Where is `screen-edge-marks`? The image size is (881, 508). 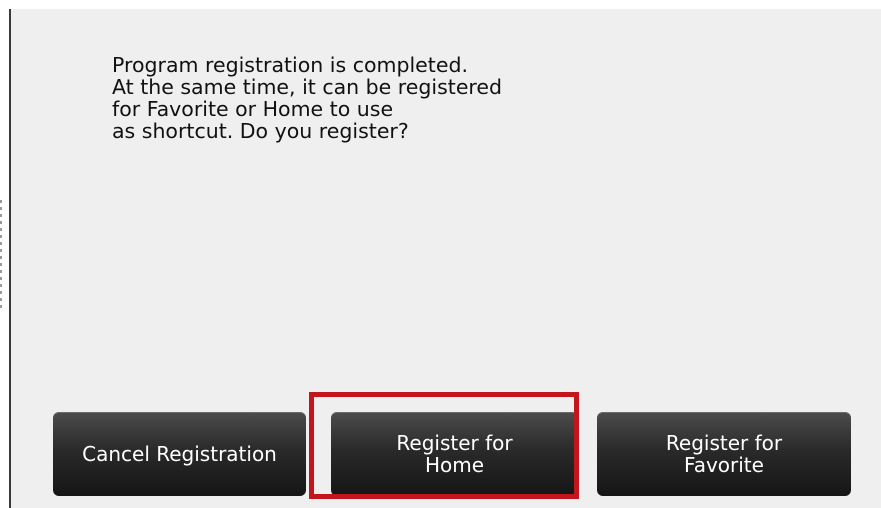 screen-edge-marks is located at coordinates (1, 255).